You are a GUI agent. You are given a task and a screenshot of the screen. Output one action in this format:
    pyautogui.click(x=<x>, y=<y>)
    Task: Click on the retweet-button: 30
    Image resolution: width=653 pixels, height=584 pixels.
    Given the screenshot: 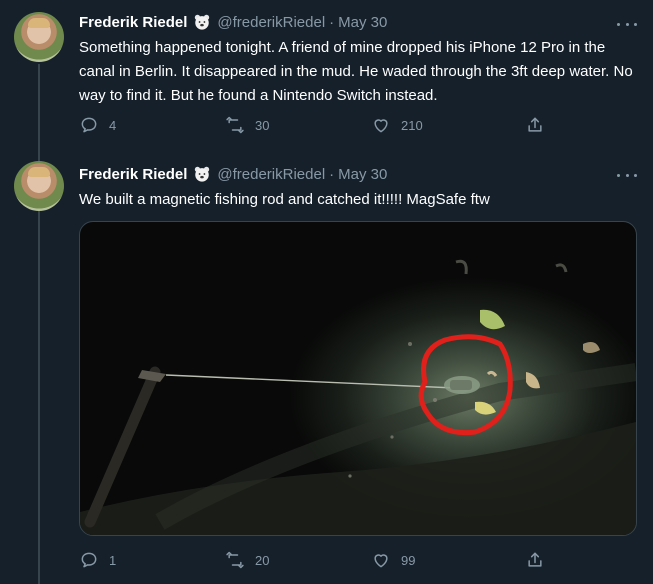 What is the action you would take?
    pyautogui.click(x=247, y=125)
    